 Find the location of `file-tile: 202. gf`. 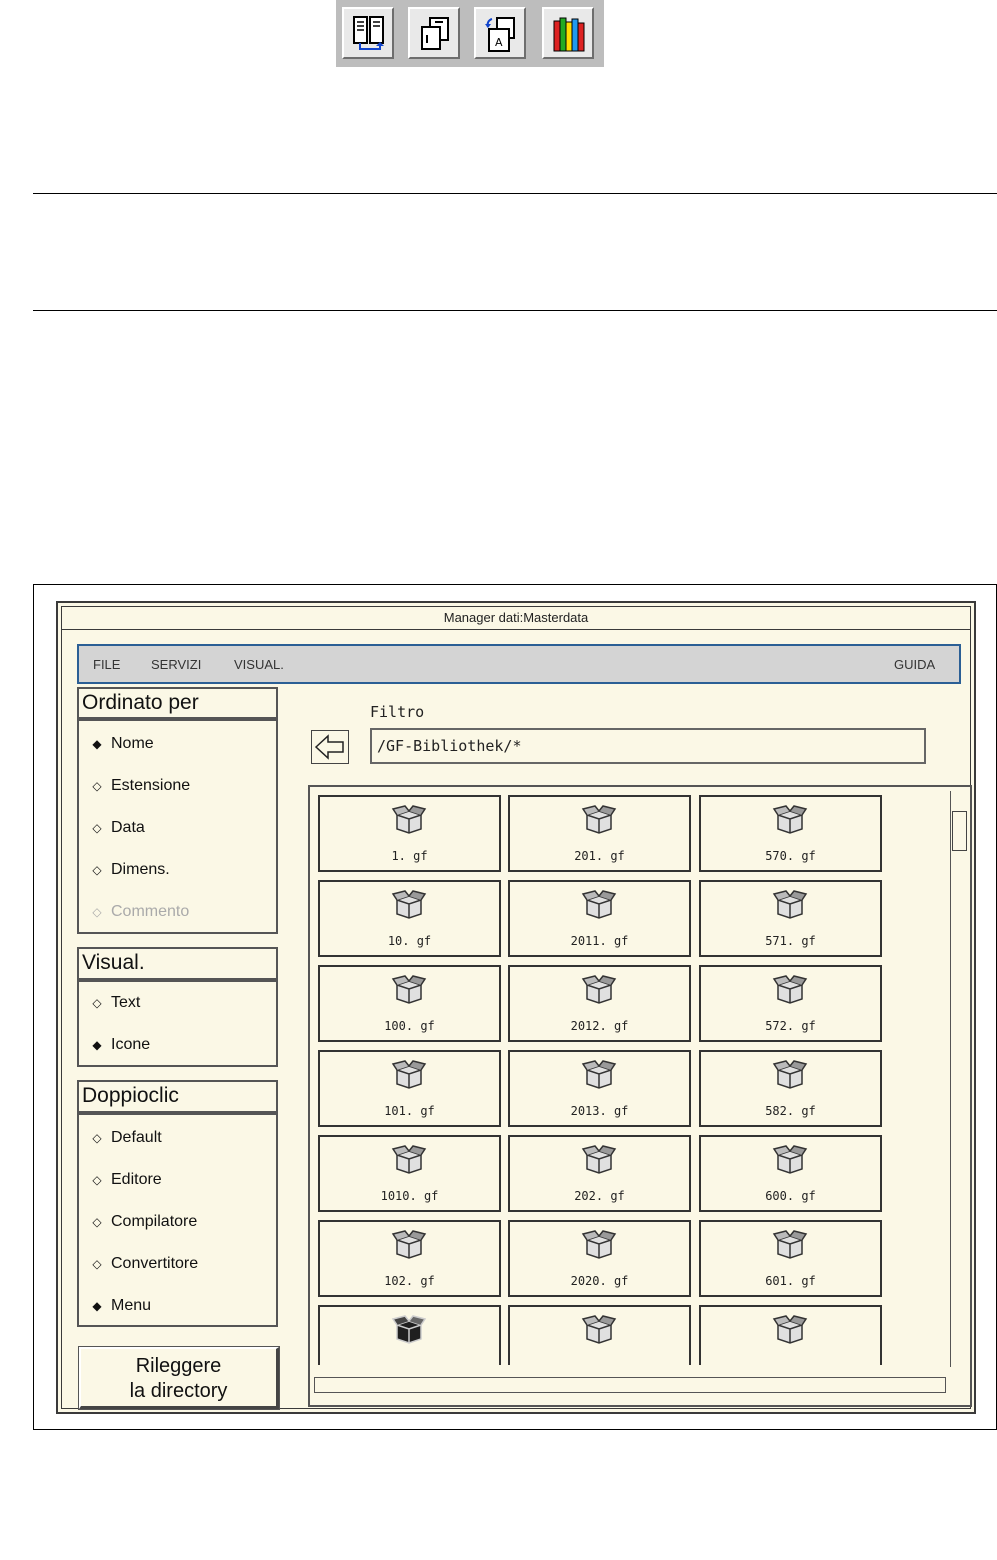

file-tile: 202. gf is located at coordinates (599, 1173).